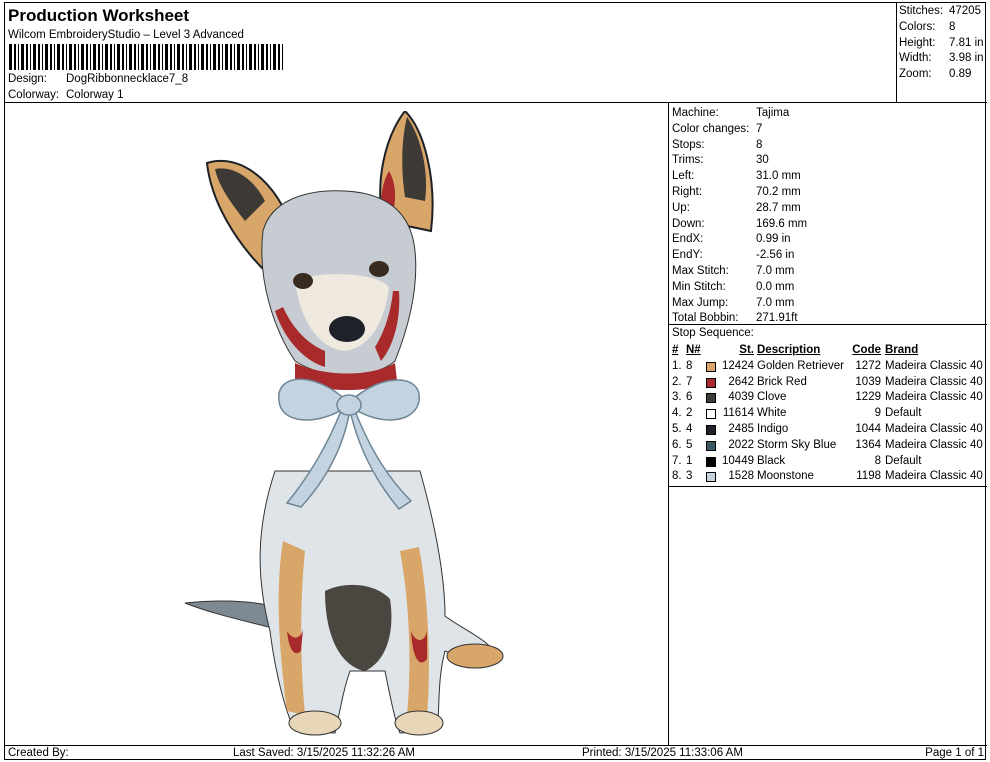  I want to click on machine-info-value: 8, so click(759, 144).